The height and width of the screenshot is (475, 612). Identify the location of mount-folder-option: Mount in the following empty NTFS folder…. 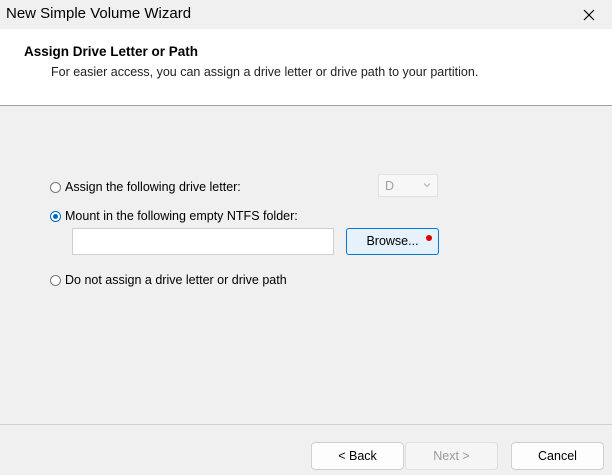
(174, 216).